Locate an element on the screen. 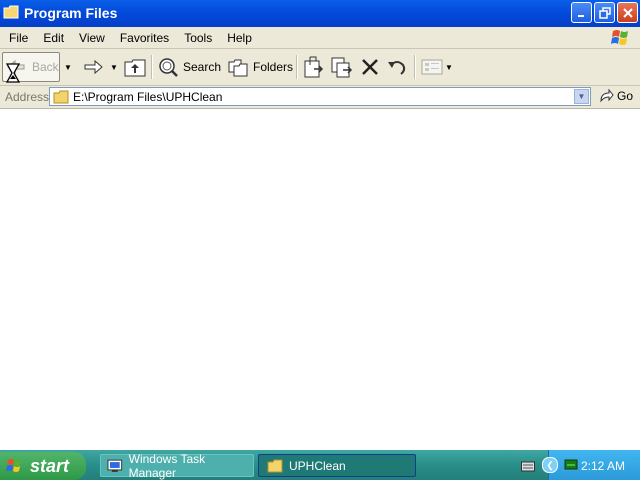 The image size is (640, 480). menu-favorites: Favorites is located at coordinates (144, 38).